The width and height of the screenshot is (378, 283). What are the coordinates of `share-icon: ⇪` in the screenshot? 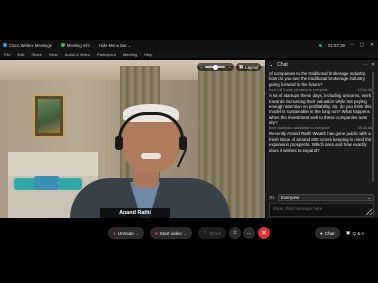 It's located at (205, 232).